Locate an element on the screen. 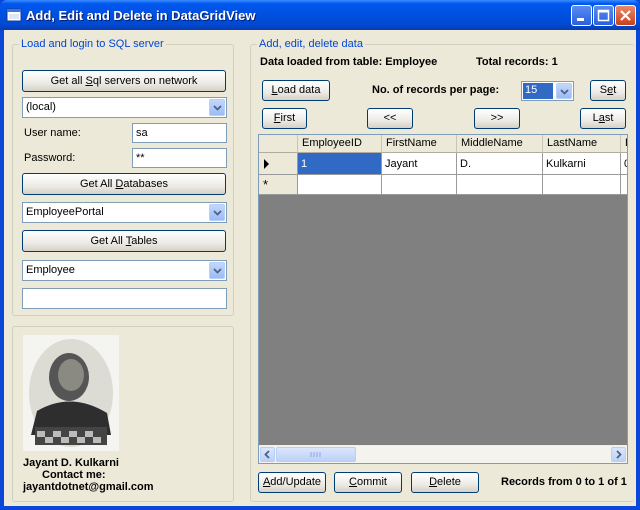 The height and width of the screenshot is (510, 640). database-combo: EmployeePortal is located at coordinates (124, 212).